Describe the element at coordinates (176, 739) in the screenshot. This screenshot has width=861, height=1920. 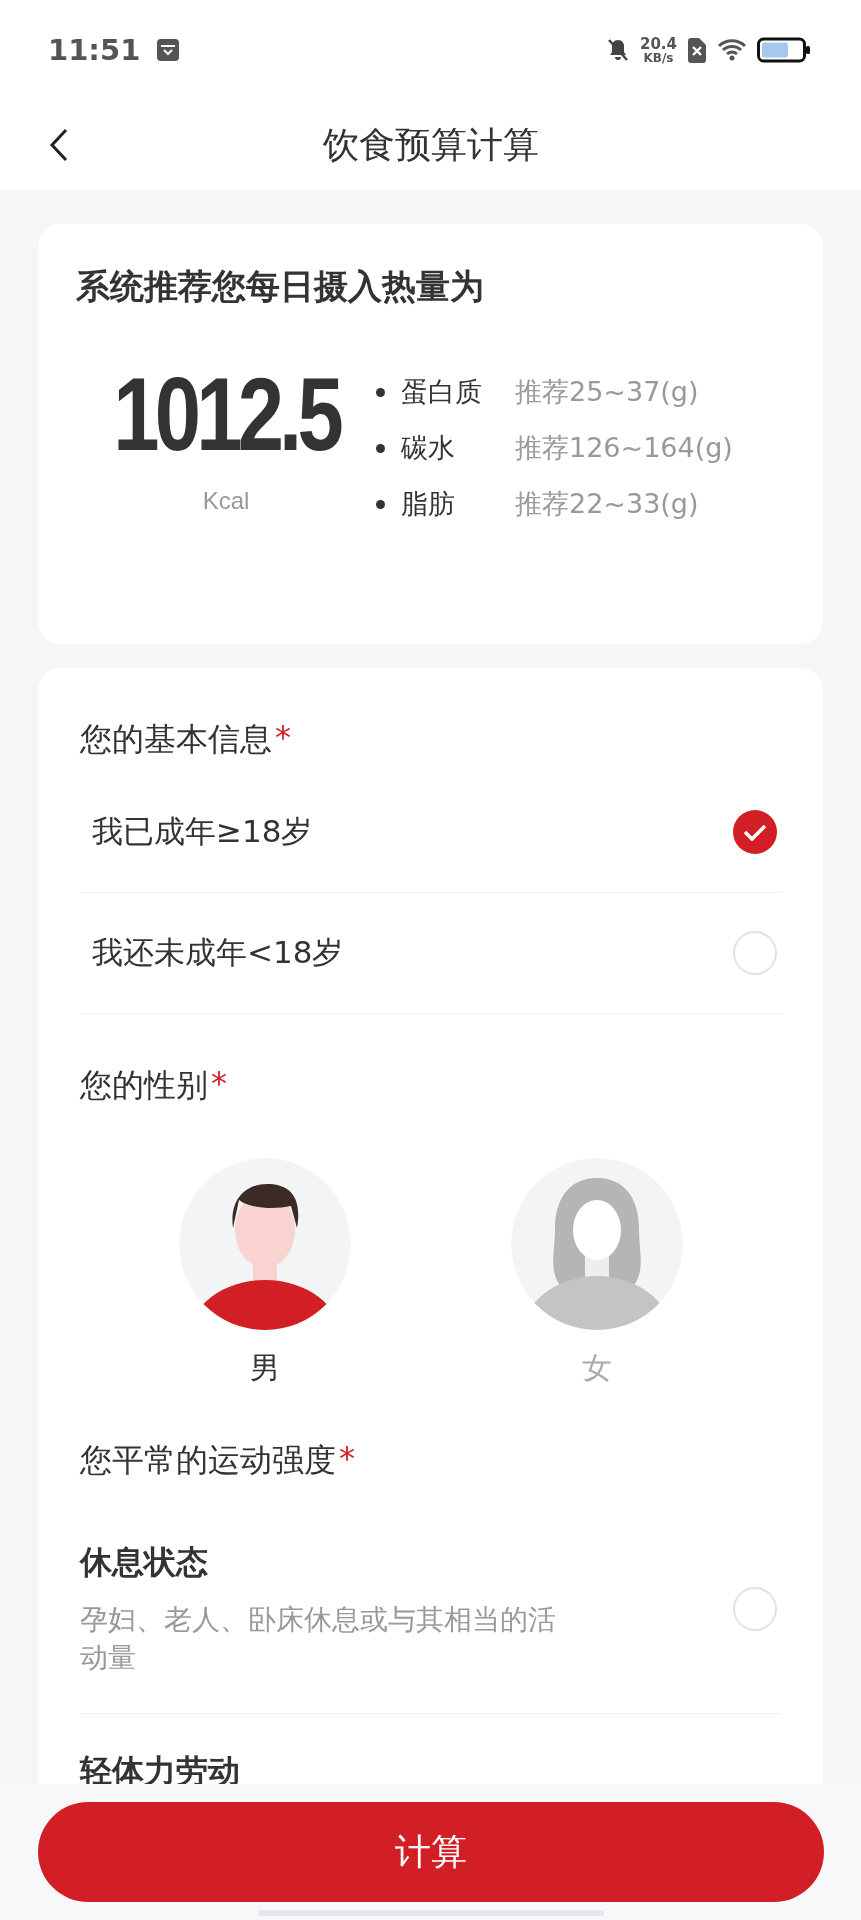
I see `section-title: 您的基本信息` at that location.